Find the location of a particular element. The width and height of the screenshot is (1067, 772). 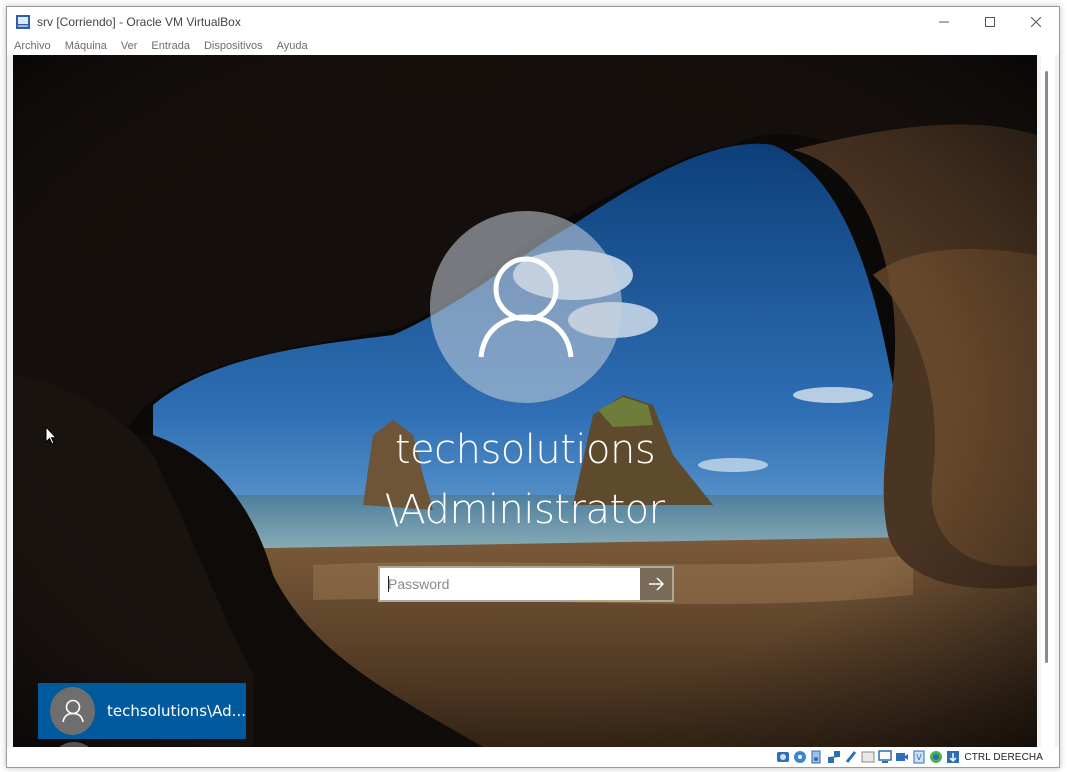

svg-text: V is located at coordinates (919, 757).